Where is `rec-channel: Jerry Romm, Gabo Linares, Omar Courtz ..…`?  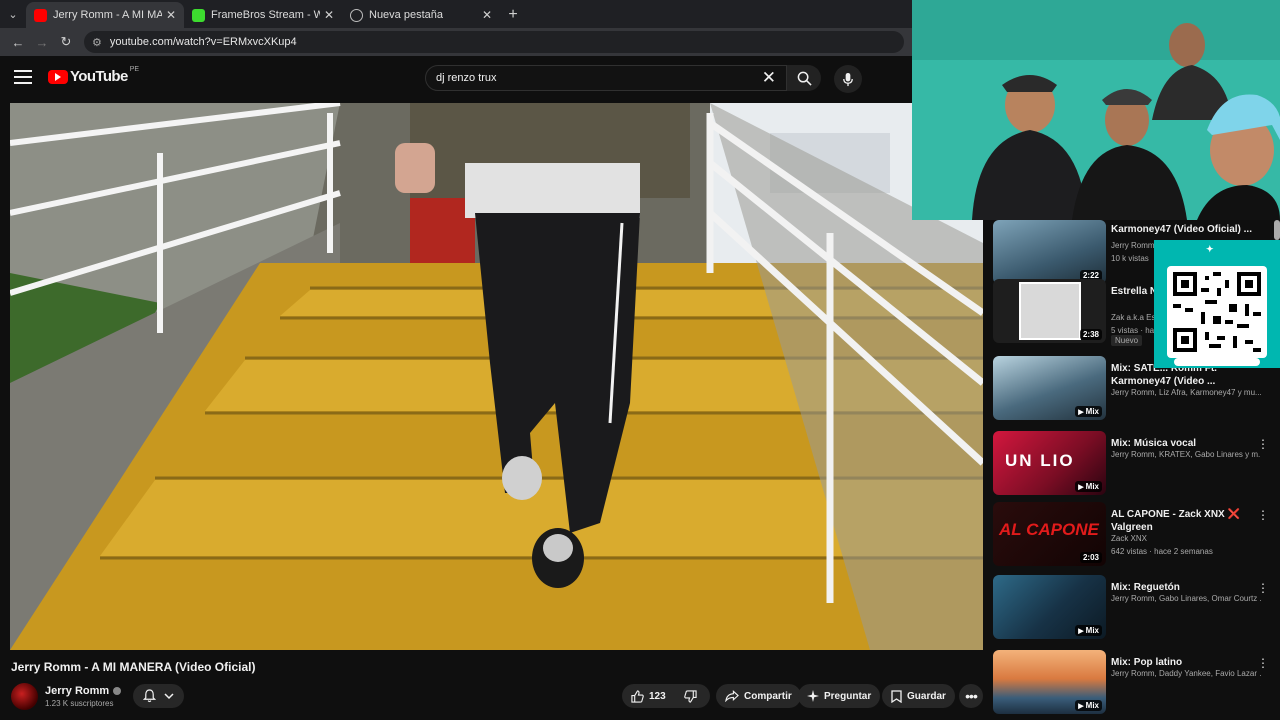
rec-channel: Jerry Romm, Gabo Linares, Omar Courtz ..… is located at coordinates (1186, 598).